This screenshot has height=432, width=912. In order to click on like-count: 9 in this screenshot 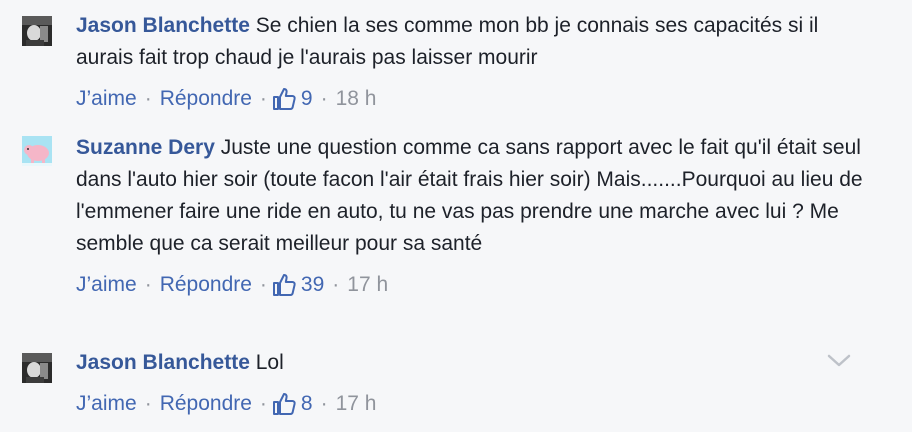, I will do `click(307, 99)`.